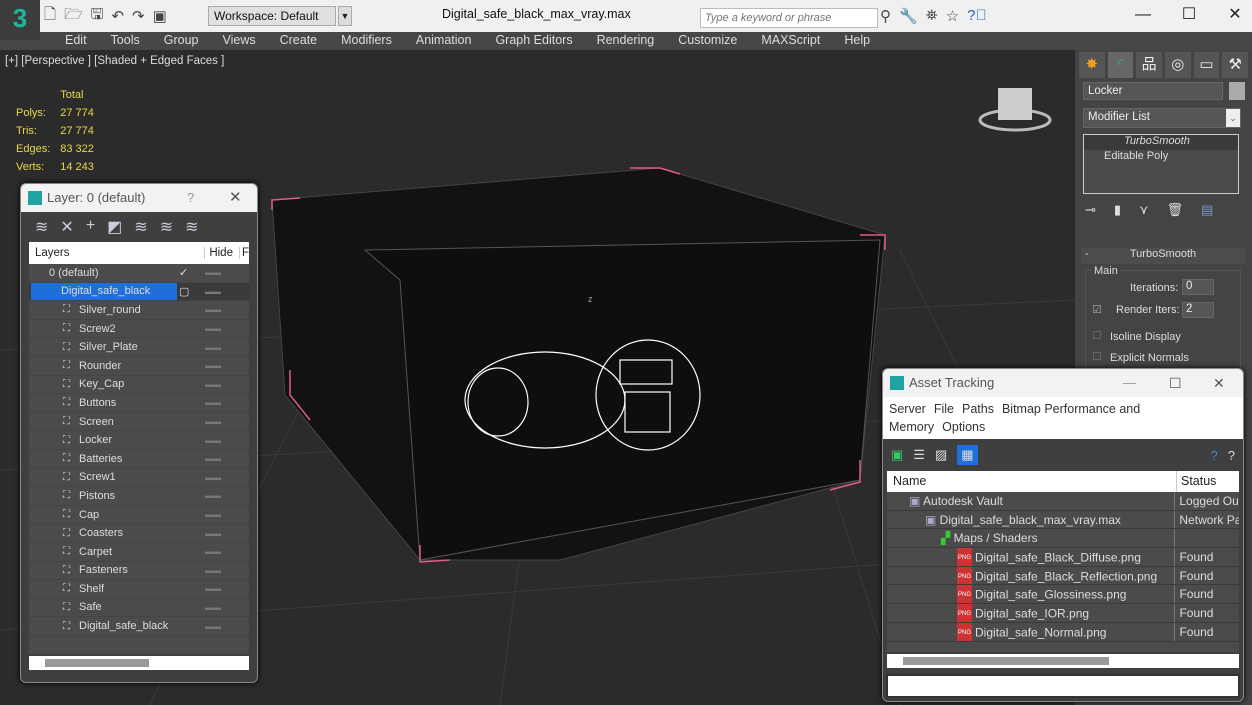 This screenshot has height=705, width=1252. Describe the element at coordinates (73, 16) in the screenshot. I see `open-folder-icon: 🗁` at that location.